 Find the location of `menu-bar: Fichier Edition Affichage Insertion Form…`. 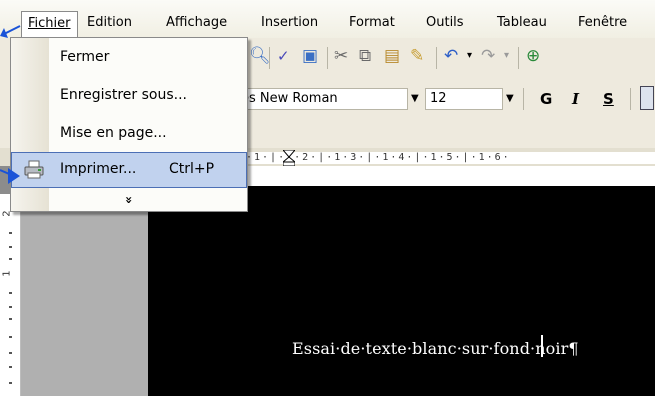

menu-bar: Fichier Edition Affichage Insertion Form… is located at coordinates (327, 19).